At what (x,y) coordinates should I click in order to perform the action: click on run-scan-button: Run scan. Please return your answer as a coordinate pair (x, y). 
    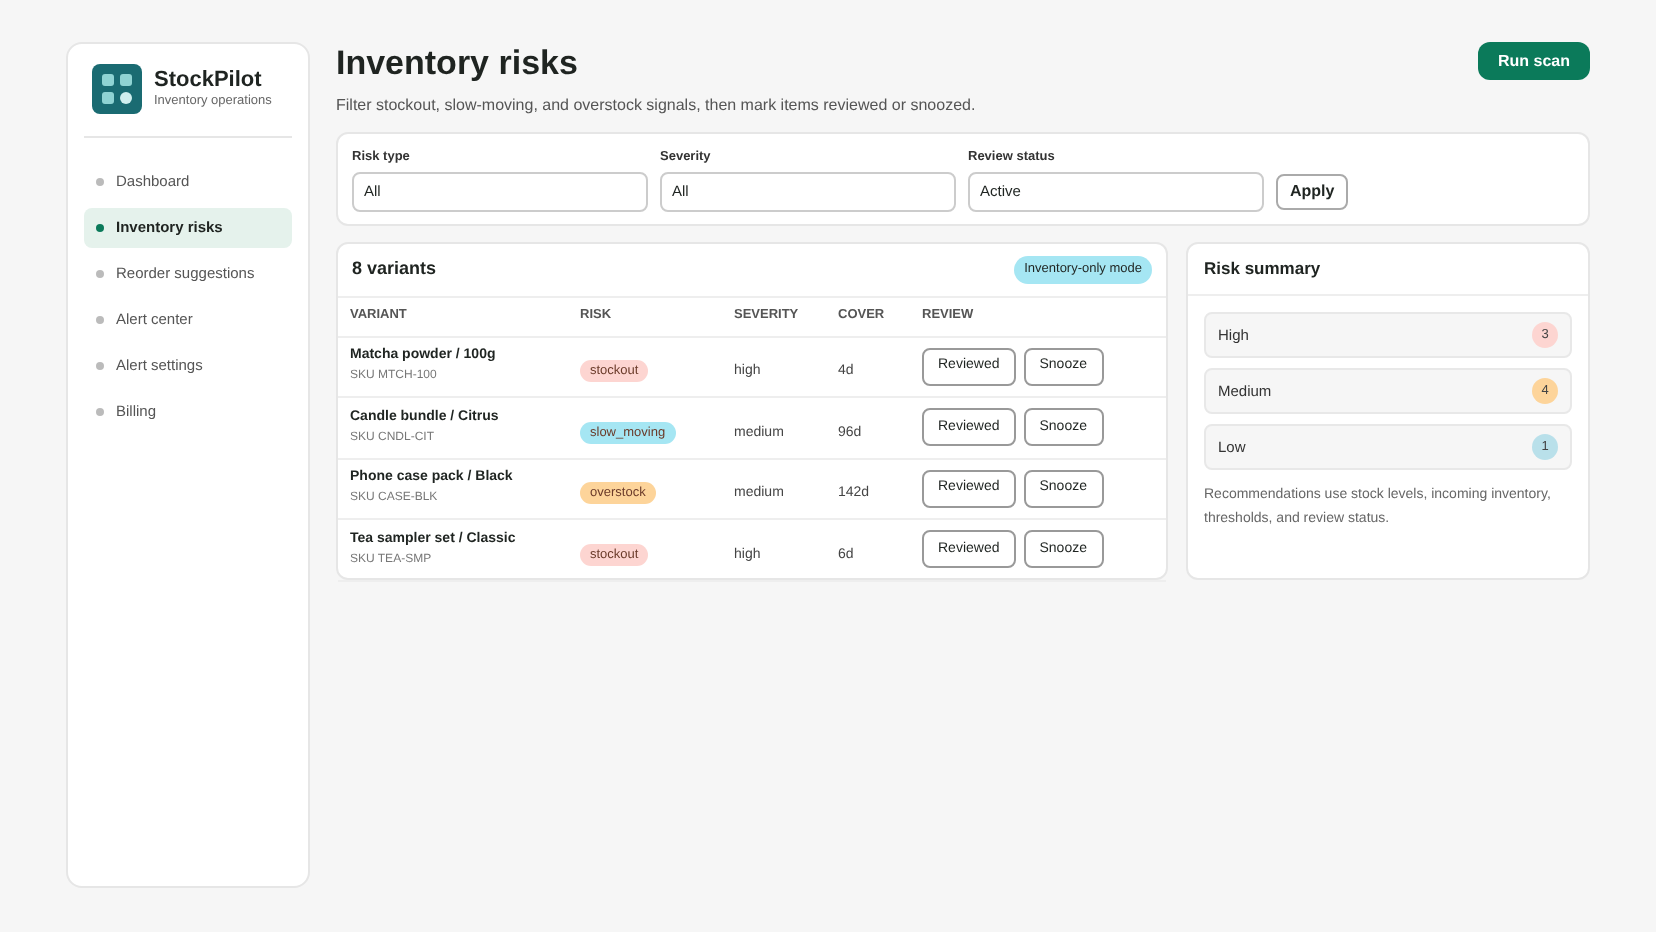
    Looking at the image, I should click on (1533, 61).